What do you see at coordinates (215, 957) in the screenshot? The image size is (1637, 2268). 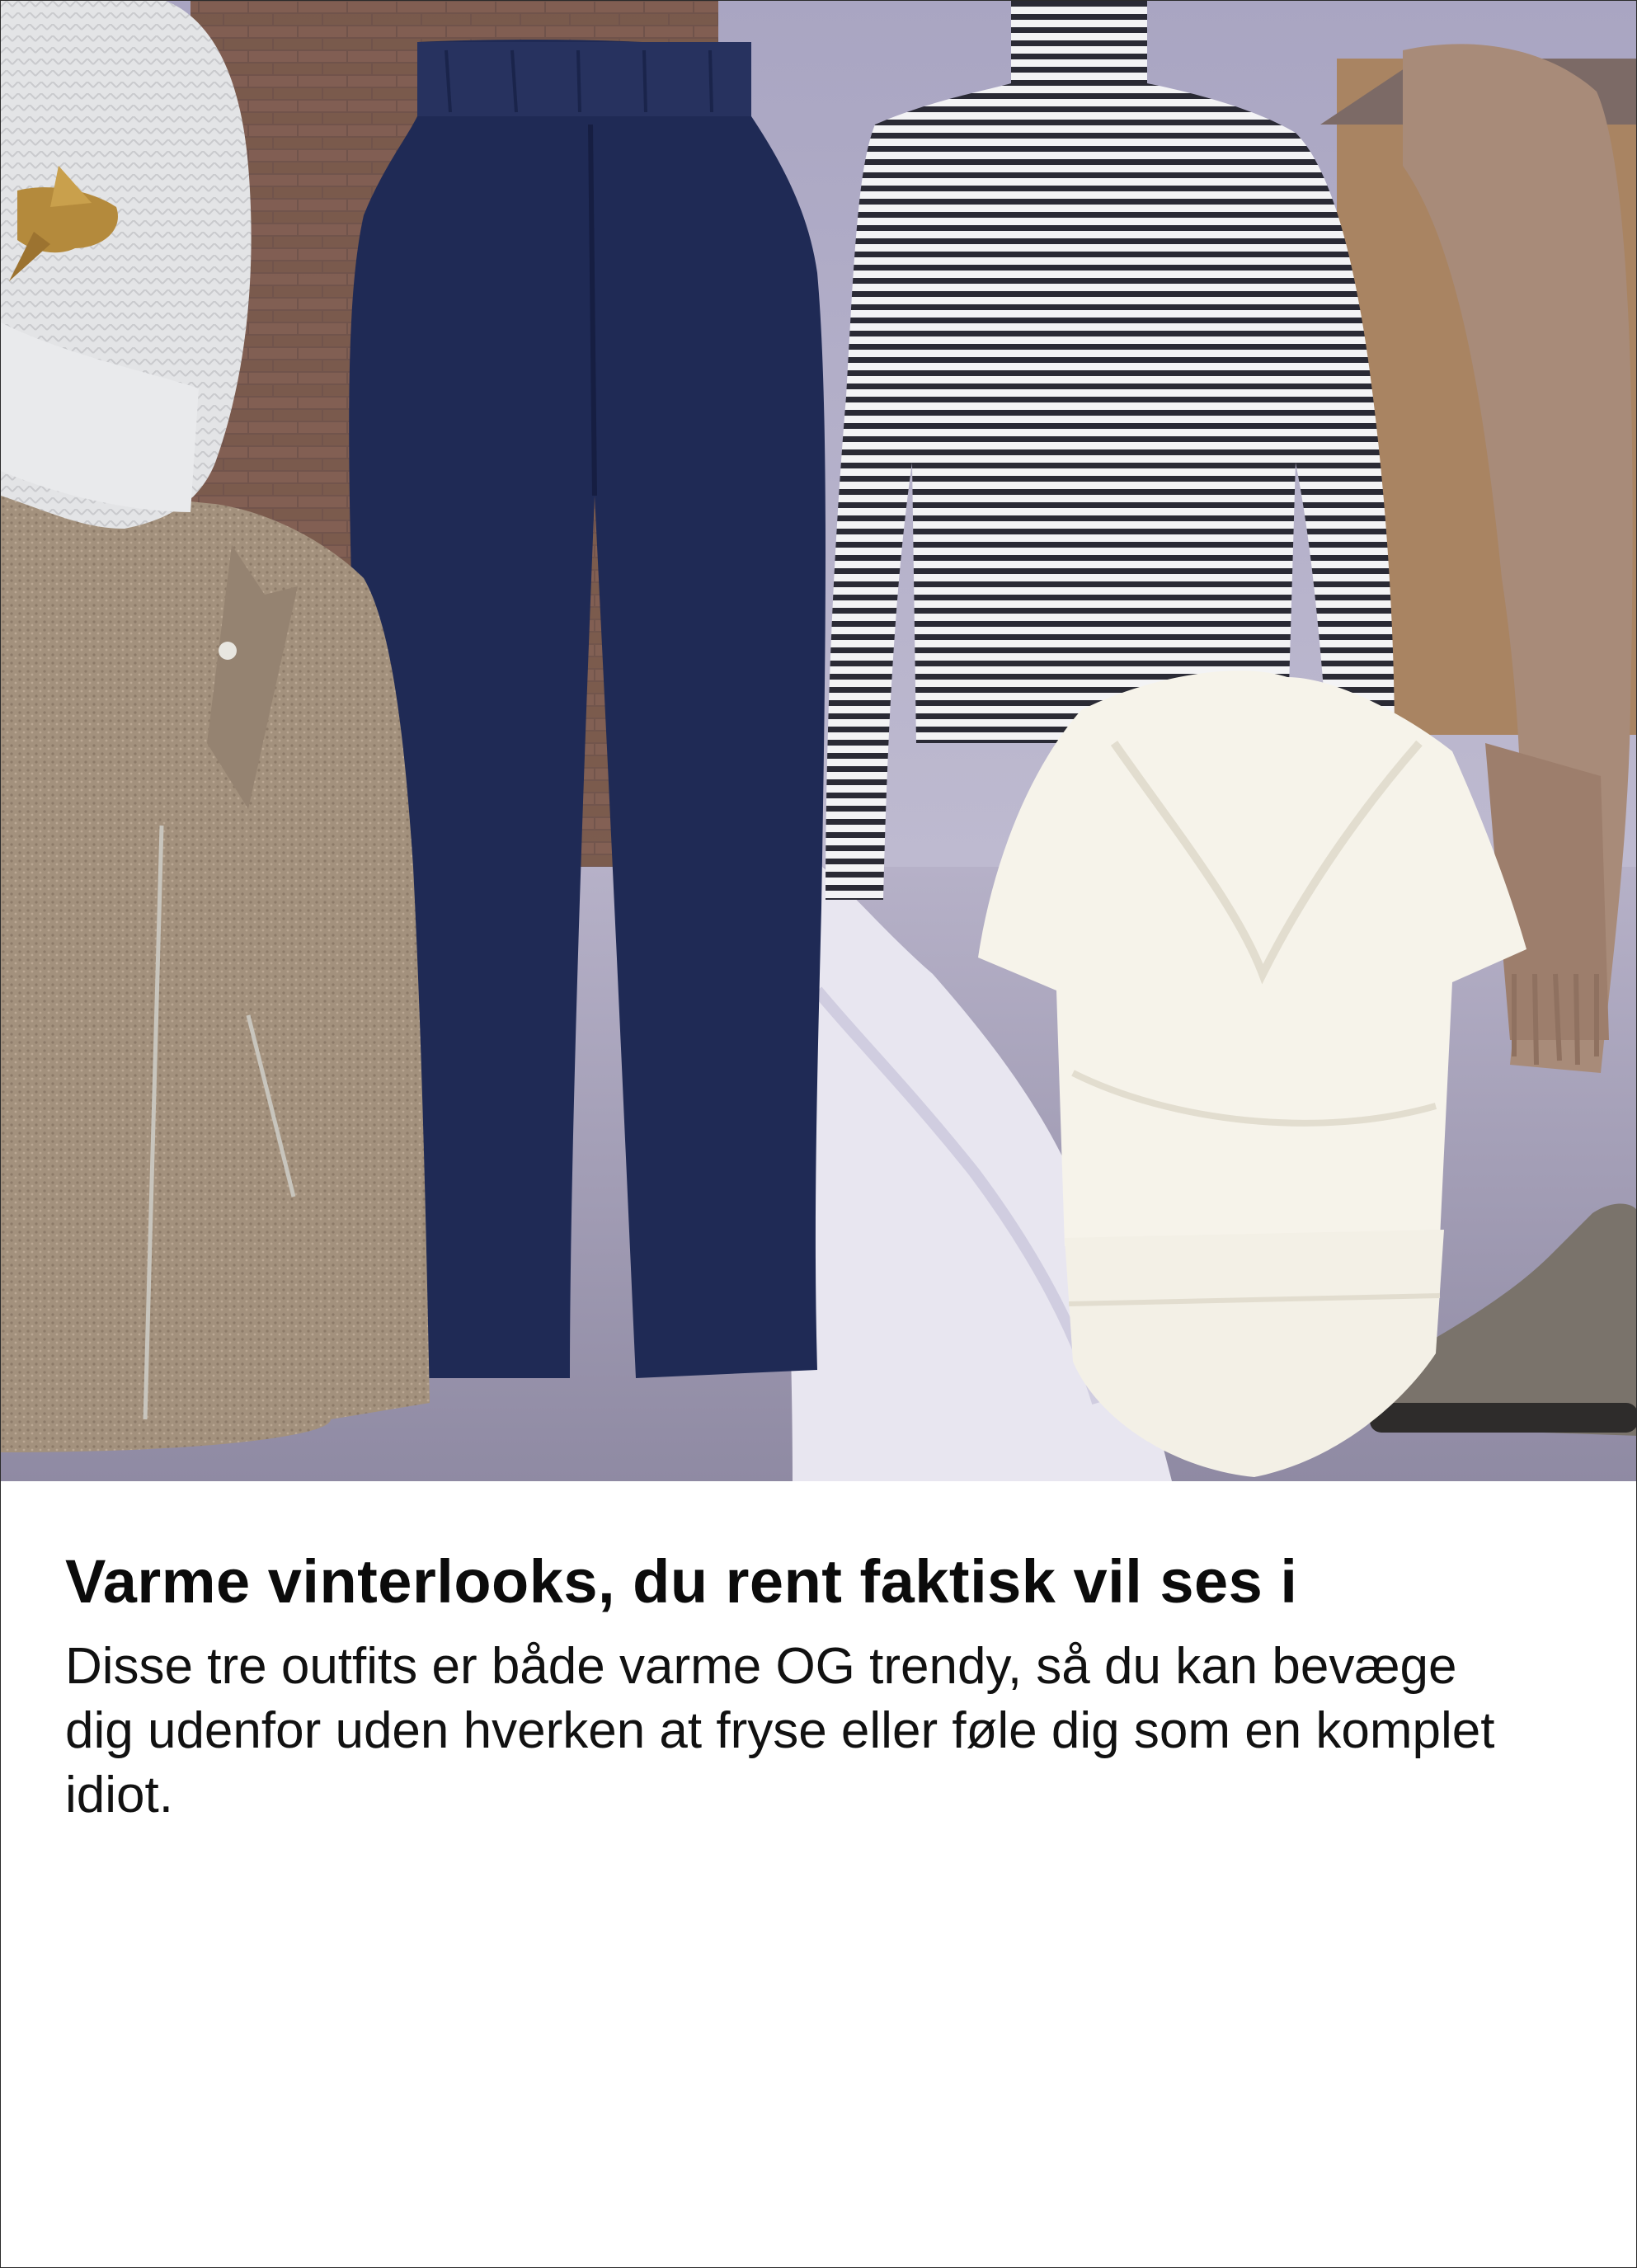 I see `wool-jacket` at bounding box center [215, 957].